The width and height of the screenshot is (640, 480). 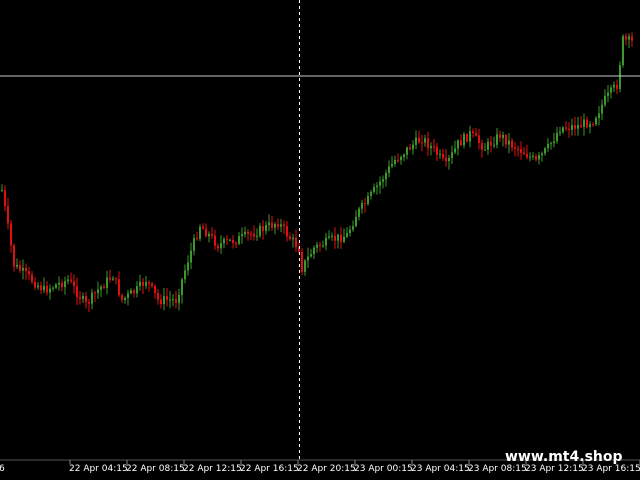 What do you see at coordinates (497, 469) in the screenshot?
I see `x-tick-label: 23 Apr 08:15` at bounding box center [497, 469].